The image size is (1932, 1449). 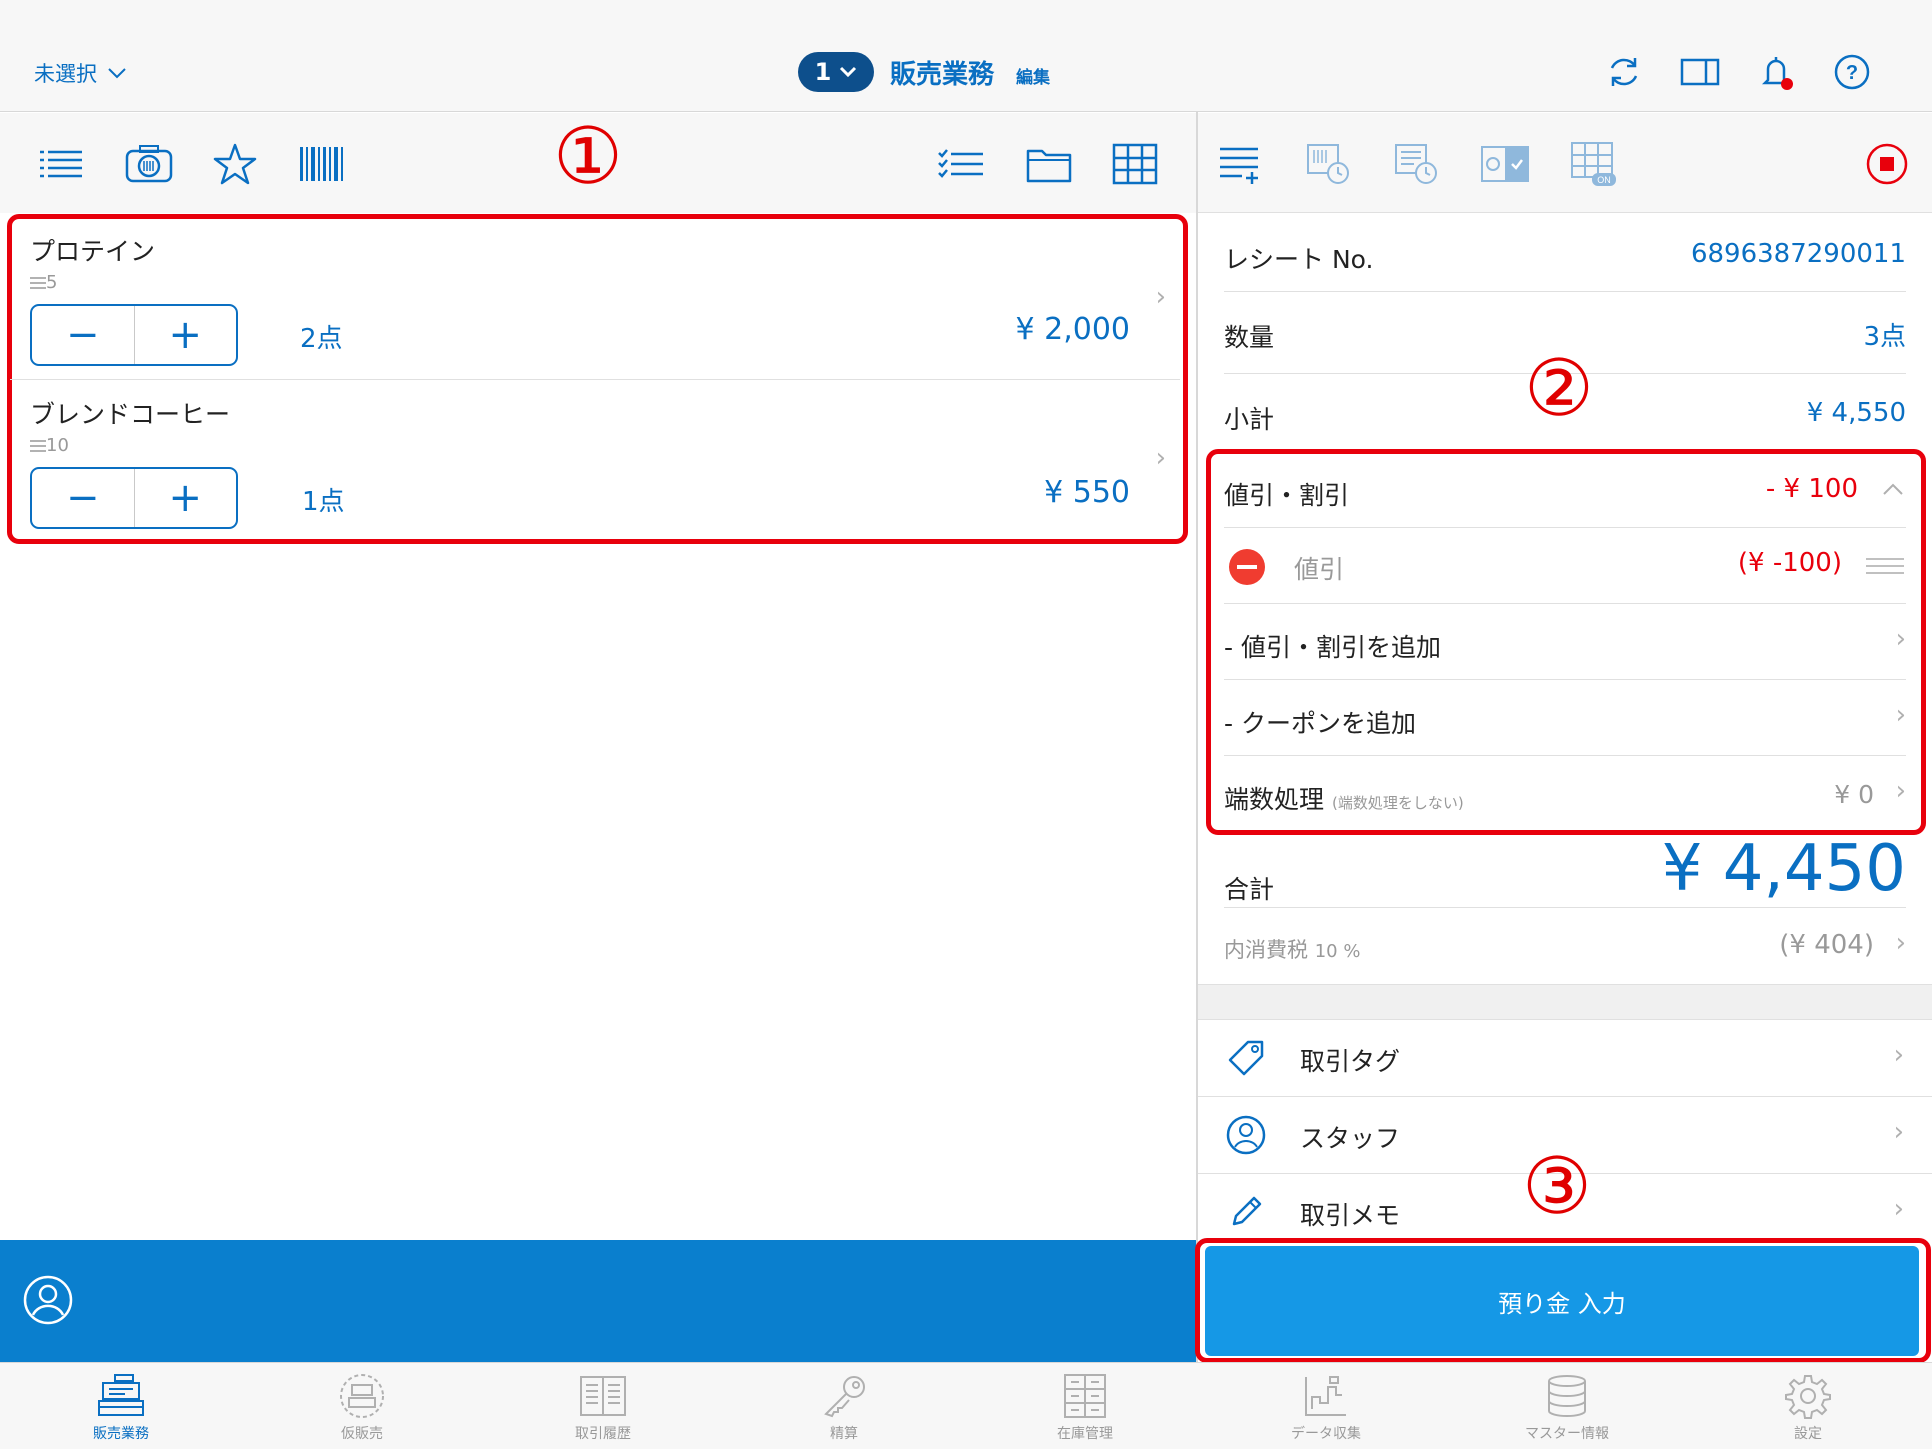 I want to click on store-selector: 未選択, so click(x=80, y=73).